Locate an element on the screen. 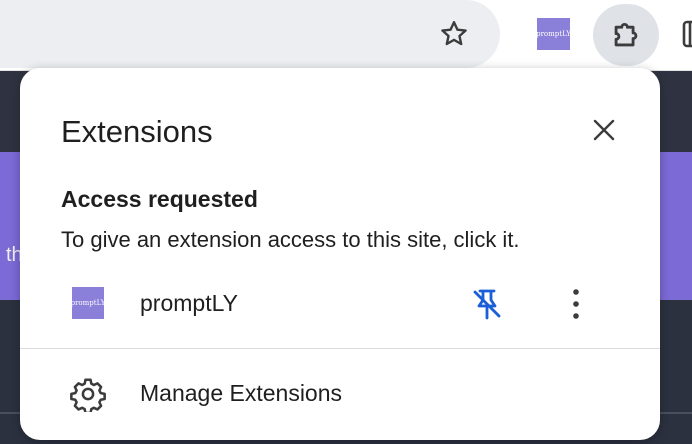  access-requested-heading: Access requested is located at coordinates (159, 199).